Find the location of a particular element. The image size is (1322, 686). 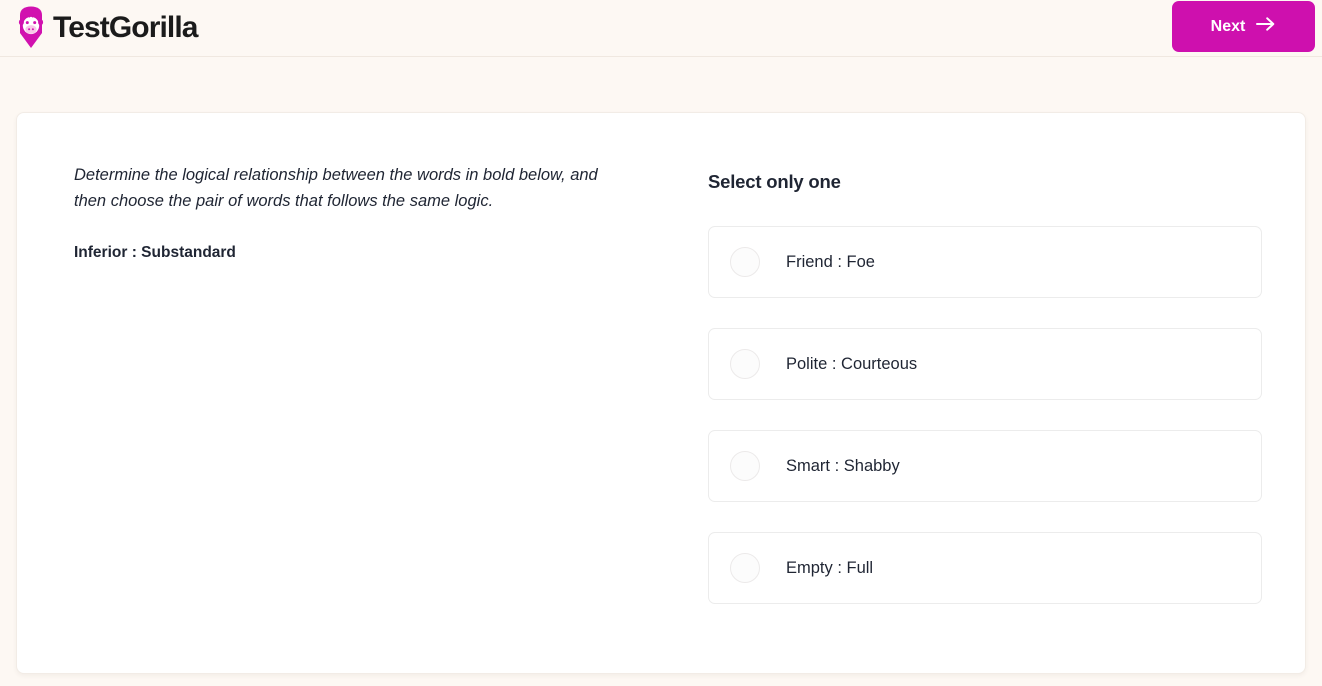

answer-option-label-1: Friend : Foe is located at coordinates (830, 261).